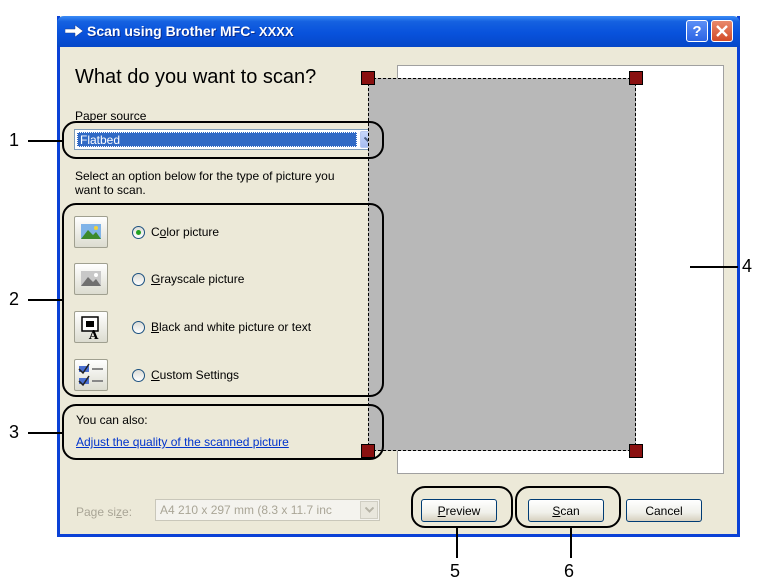 This screenshot has width=763, height=584. What do you see at coordinates (664, 510) in the screenshot?
I see `cancel-button: Cancel` at bounding box center [664, 510].